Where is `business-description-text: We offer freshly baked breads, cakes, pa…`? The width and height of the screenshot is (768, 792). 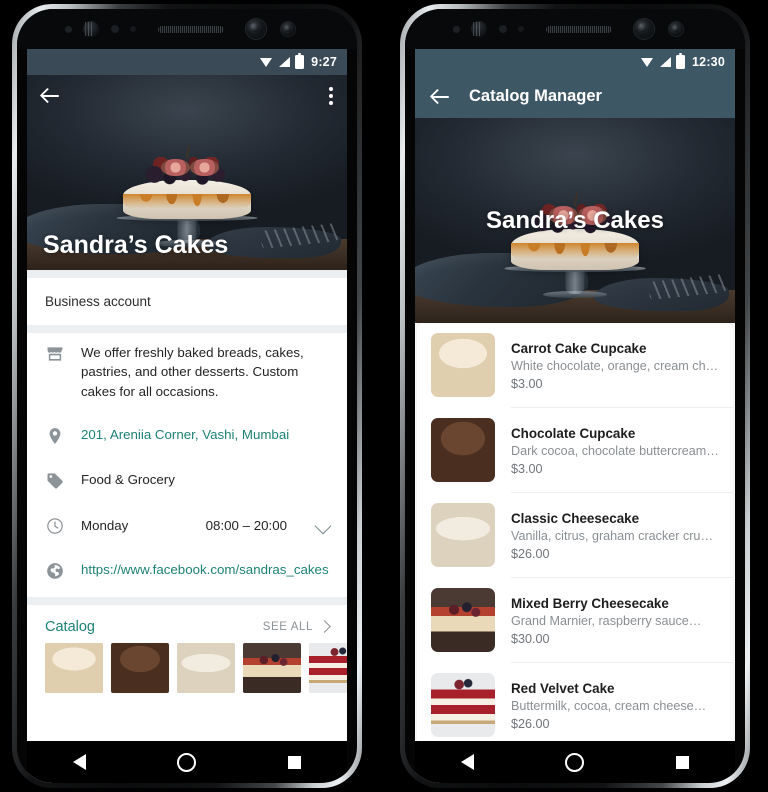
business-description-text: We offer freshly baked breads, cakes, pa… is located at coordinates (192, 372).